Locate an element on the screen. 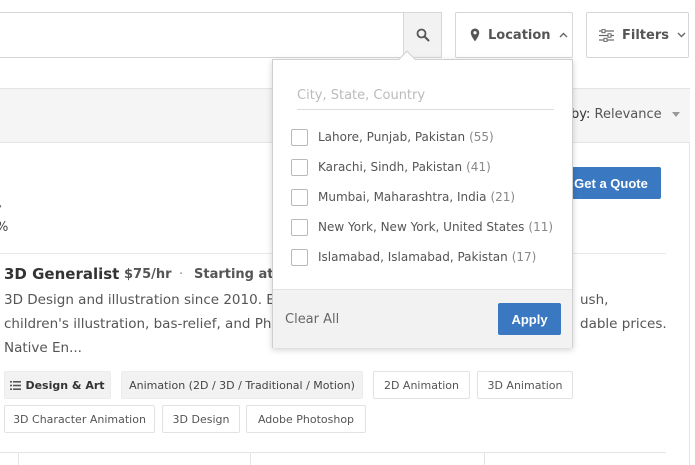 The height and width of the screenshot is (465, 695). sort-dropdown: by: Relevance is located at coordinates (625, 114).